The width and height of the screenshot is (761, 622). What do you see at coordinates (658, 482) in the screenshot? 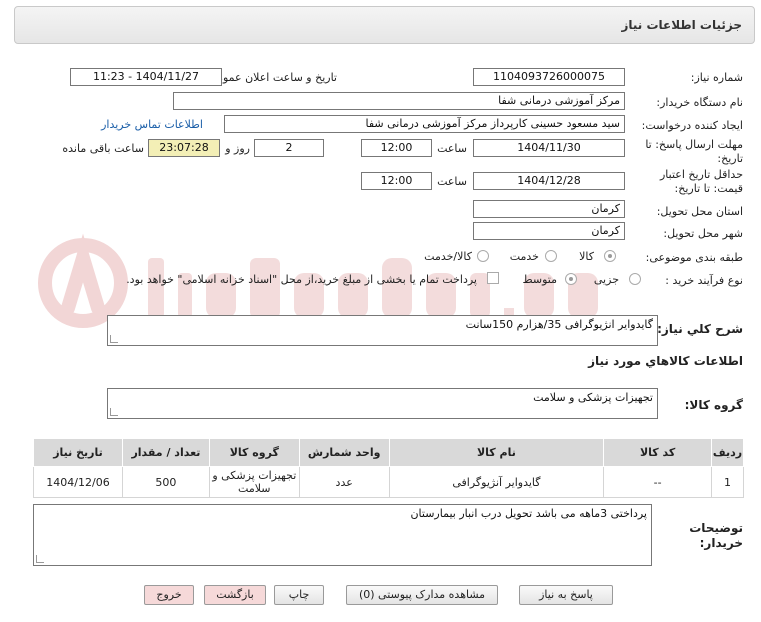
I see `cell-code: --` at bounding box center [658, 482].